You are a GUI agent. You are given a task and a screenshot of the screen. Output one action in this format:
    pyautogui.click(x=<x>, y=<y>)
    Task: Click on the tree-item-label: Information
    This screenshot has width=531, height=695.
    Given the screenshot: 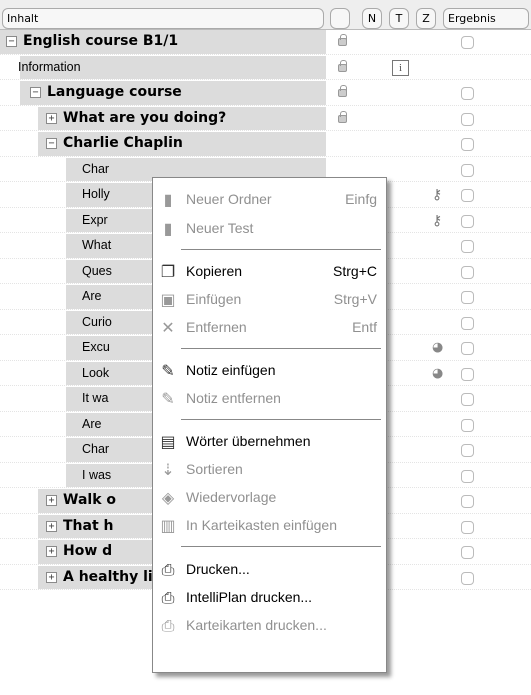 What is the action you would take?
    pyautogui.click(x=49, y=66)
    